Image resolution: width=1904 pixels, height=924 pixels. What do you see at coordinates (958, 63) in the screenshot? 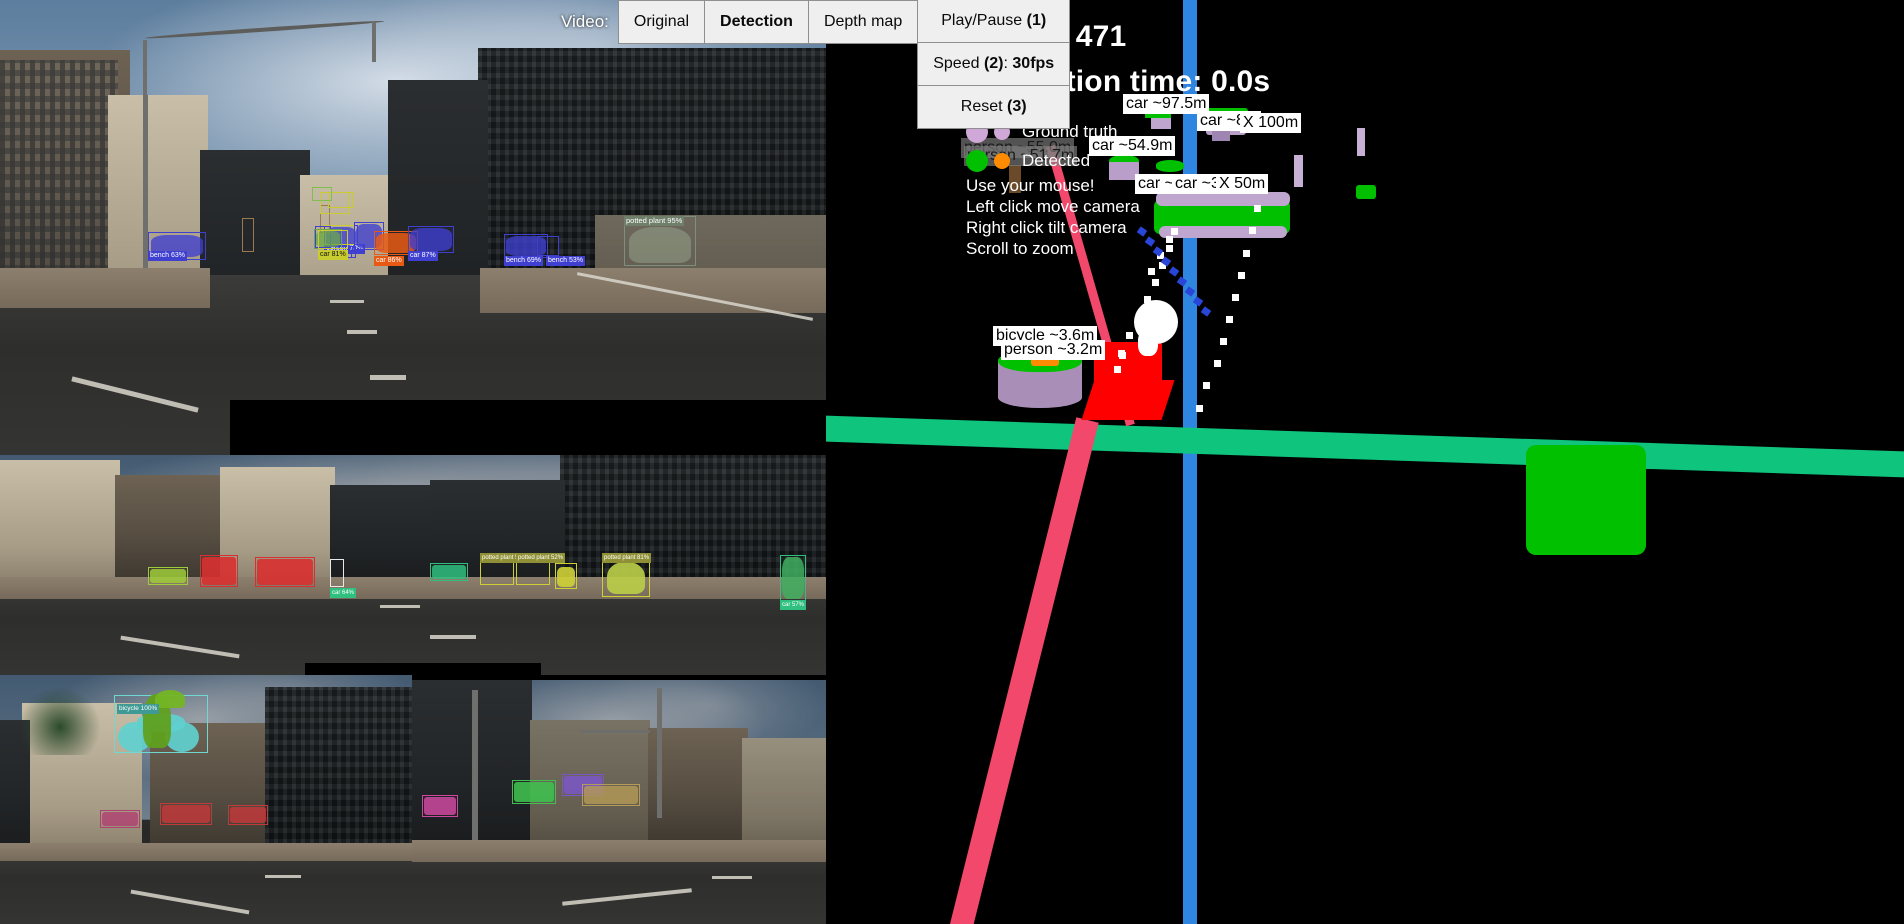
I see `speed-label: Speed` at bounding box center [958, 63].